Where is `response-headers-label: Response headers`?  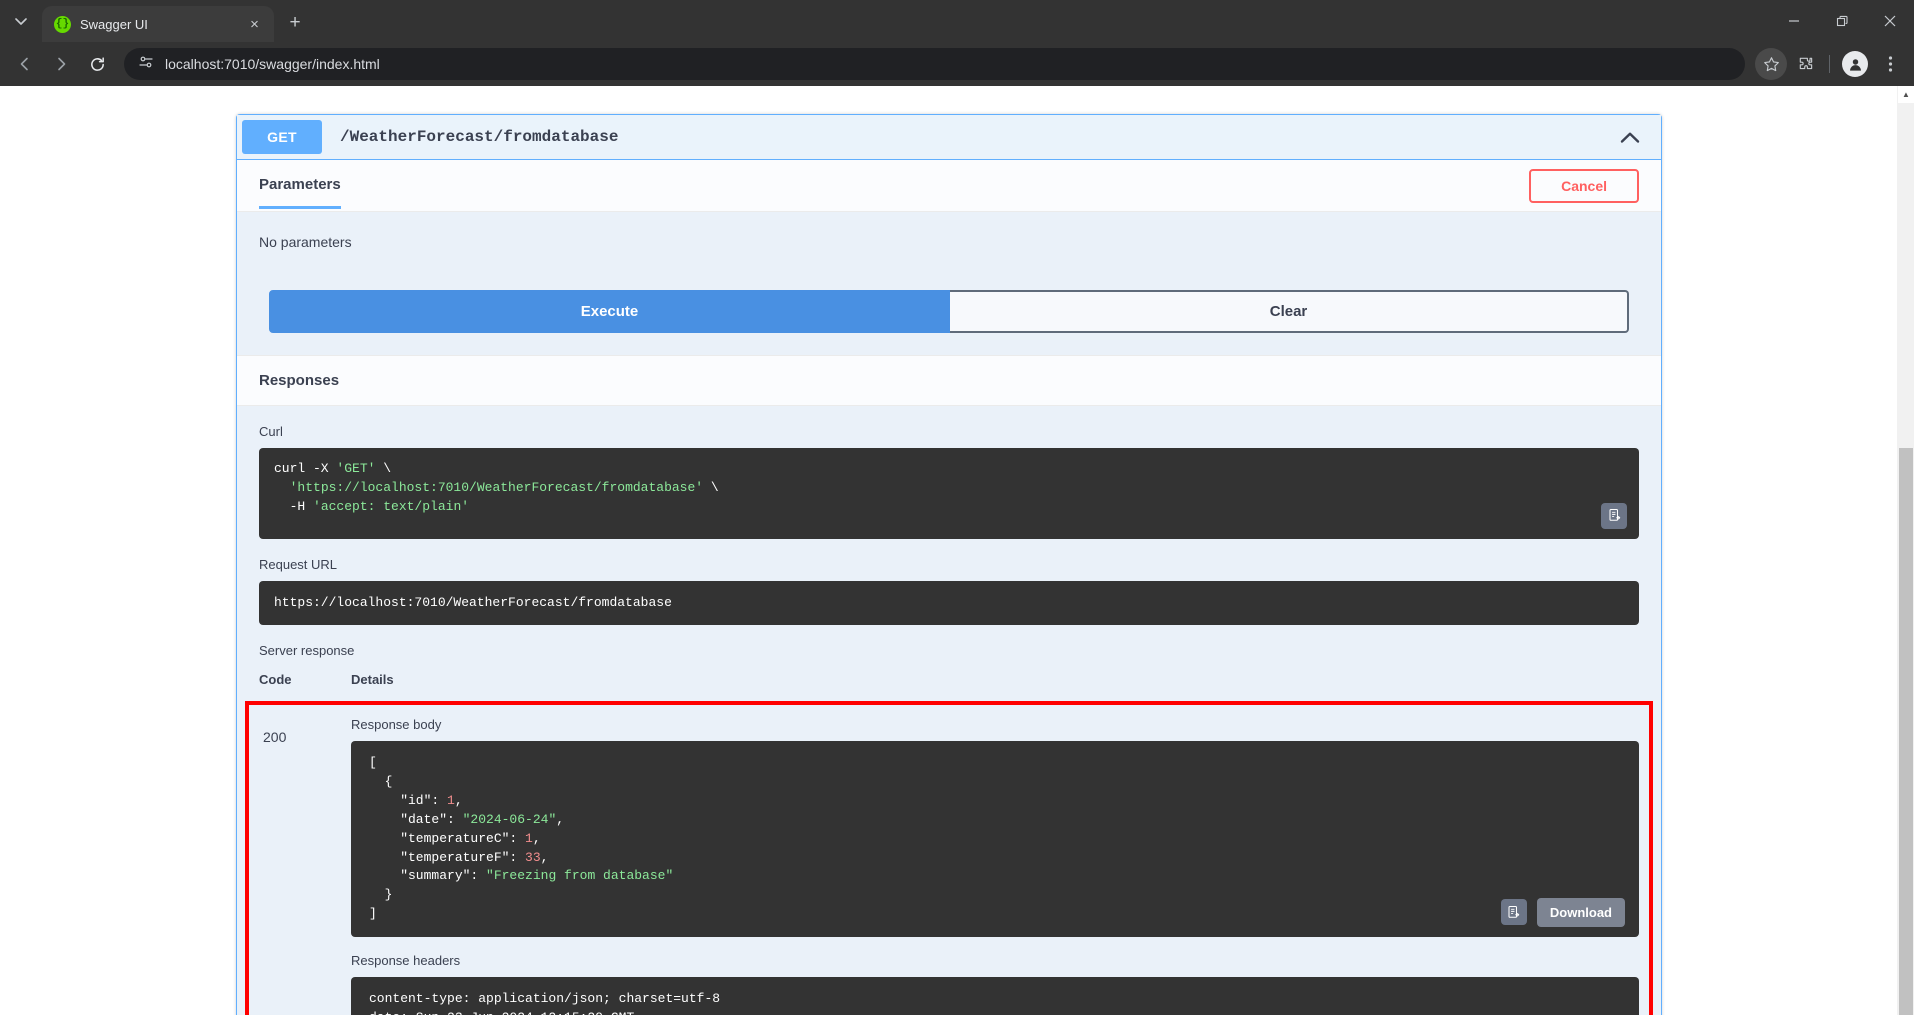 response-headers-label: Response headers is located at coordinates (406, 960).